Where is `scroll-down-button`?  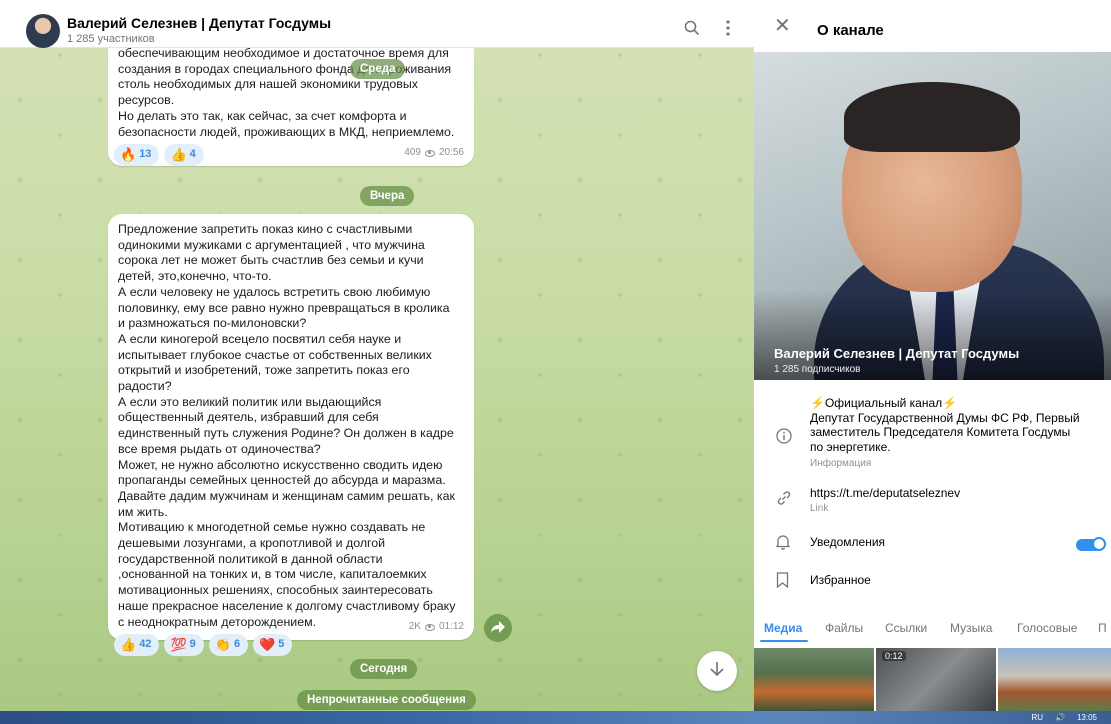
scroll-down-button is located at coordinates (717, 671).